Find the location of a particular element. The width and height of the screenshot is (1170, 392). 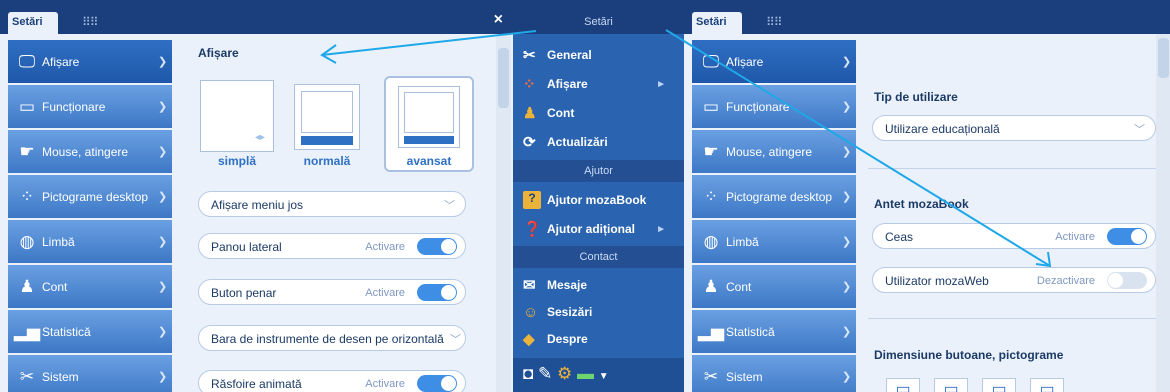

clock-toggle is located at coordinates (1127, 236).